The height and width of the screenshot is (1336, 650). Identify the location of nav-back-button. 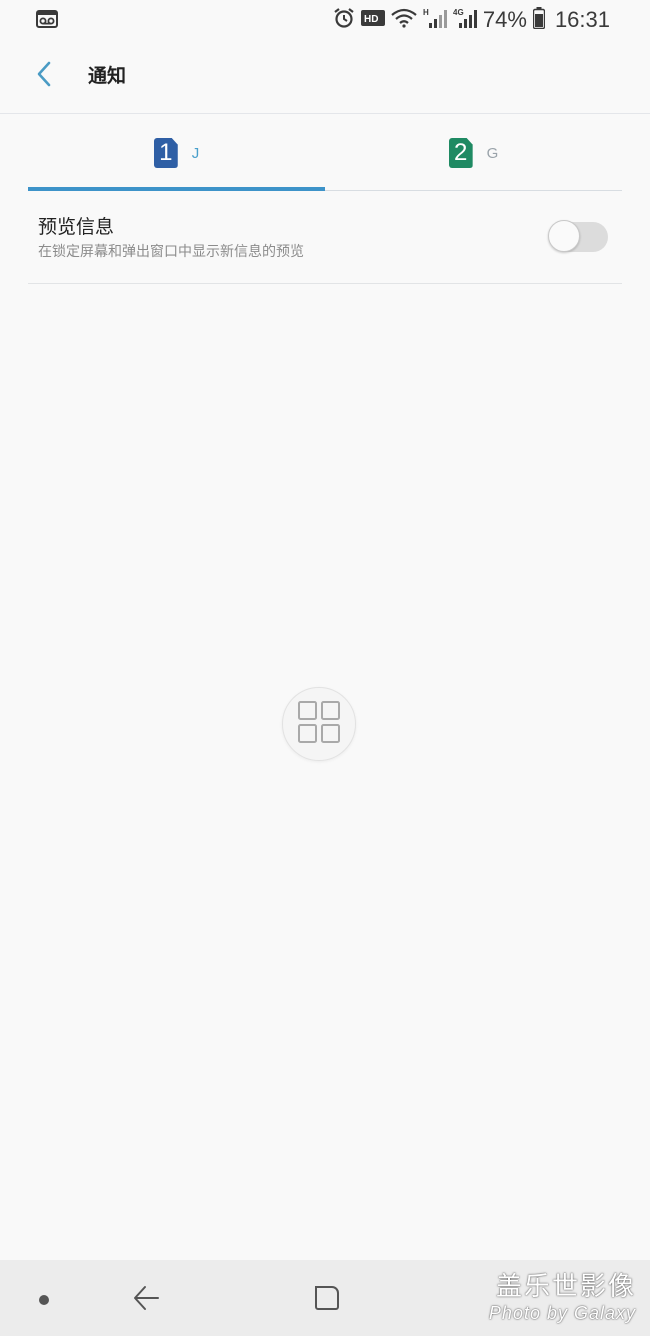
(146, 1300).